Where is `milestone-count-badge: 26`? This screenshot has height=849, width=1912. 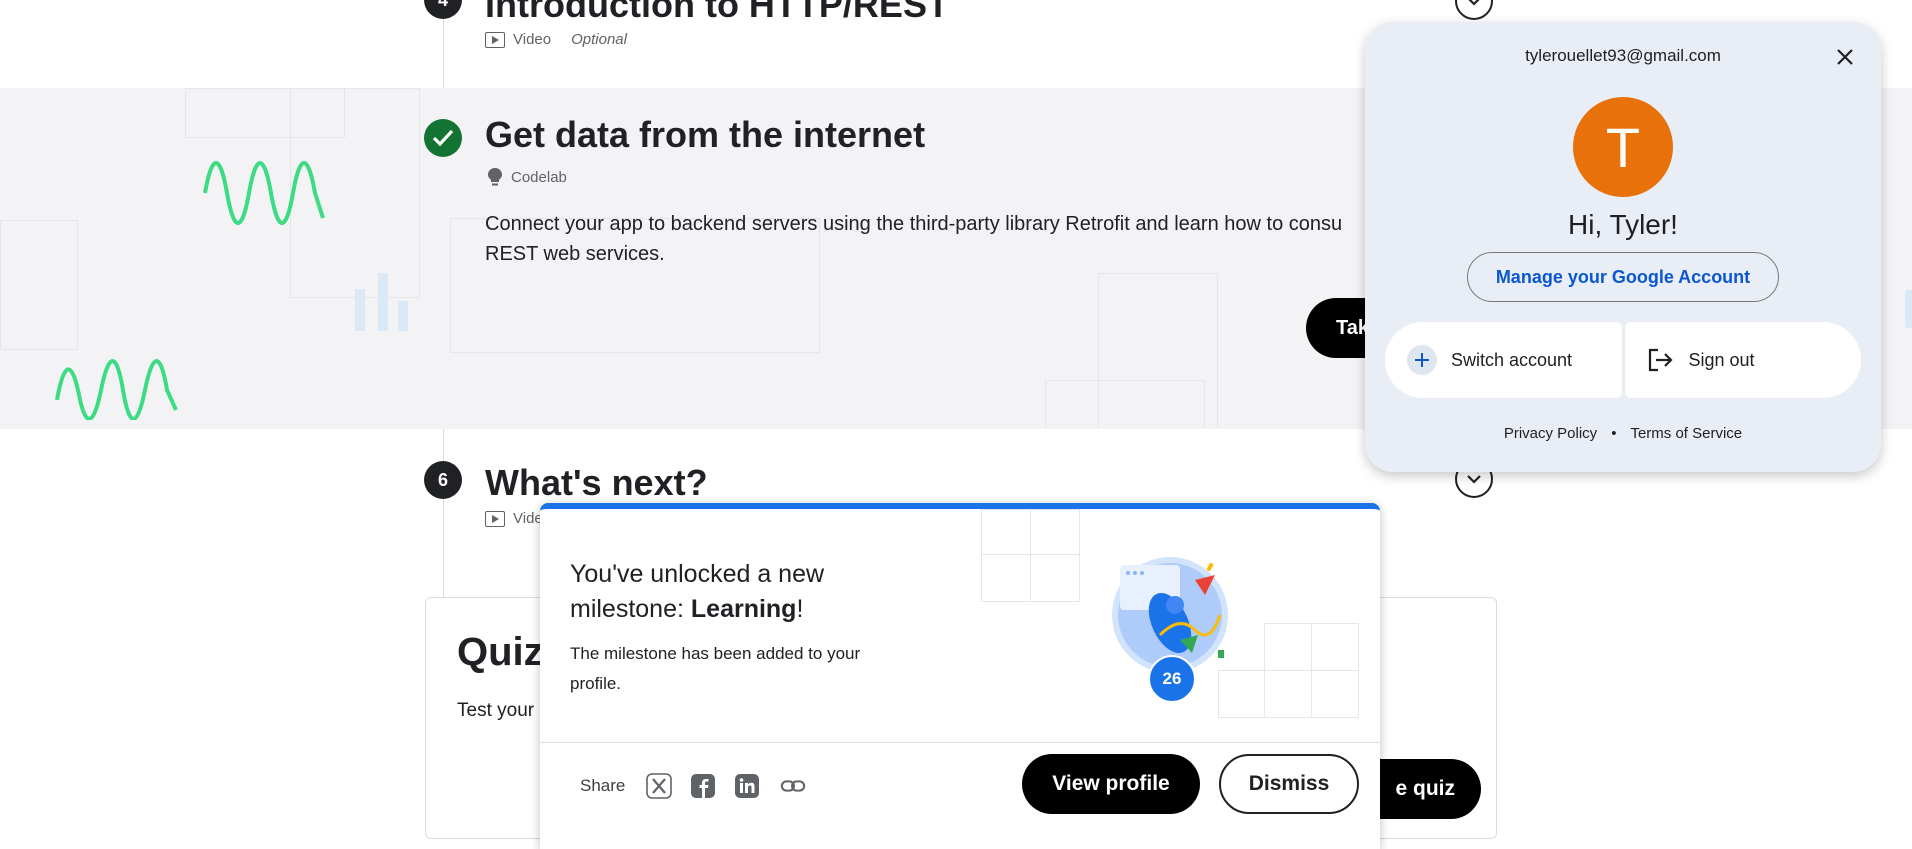
milestone-count-badge: 26 is located at coordinates (1172, 679).